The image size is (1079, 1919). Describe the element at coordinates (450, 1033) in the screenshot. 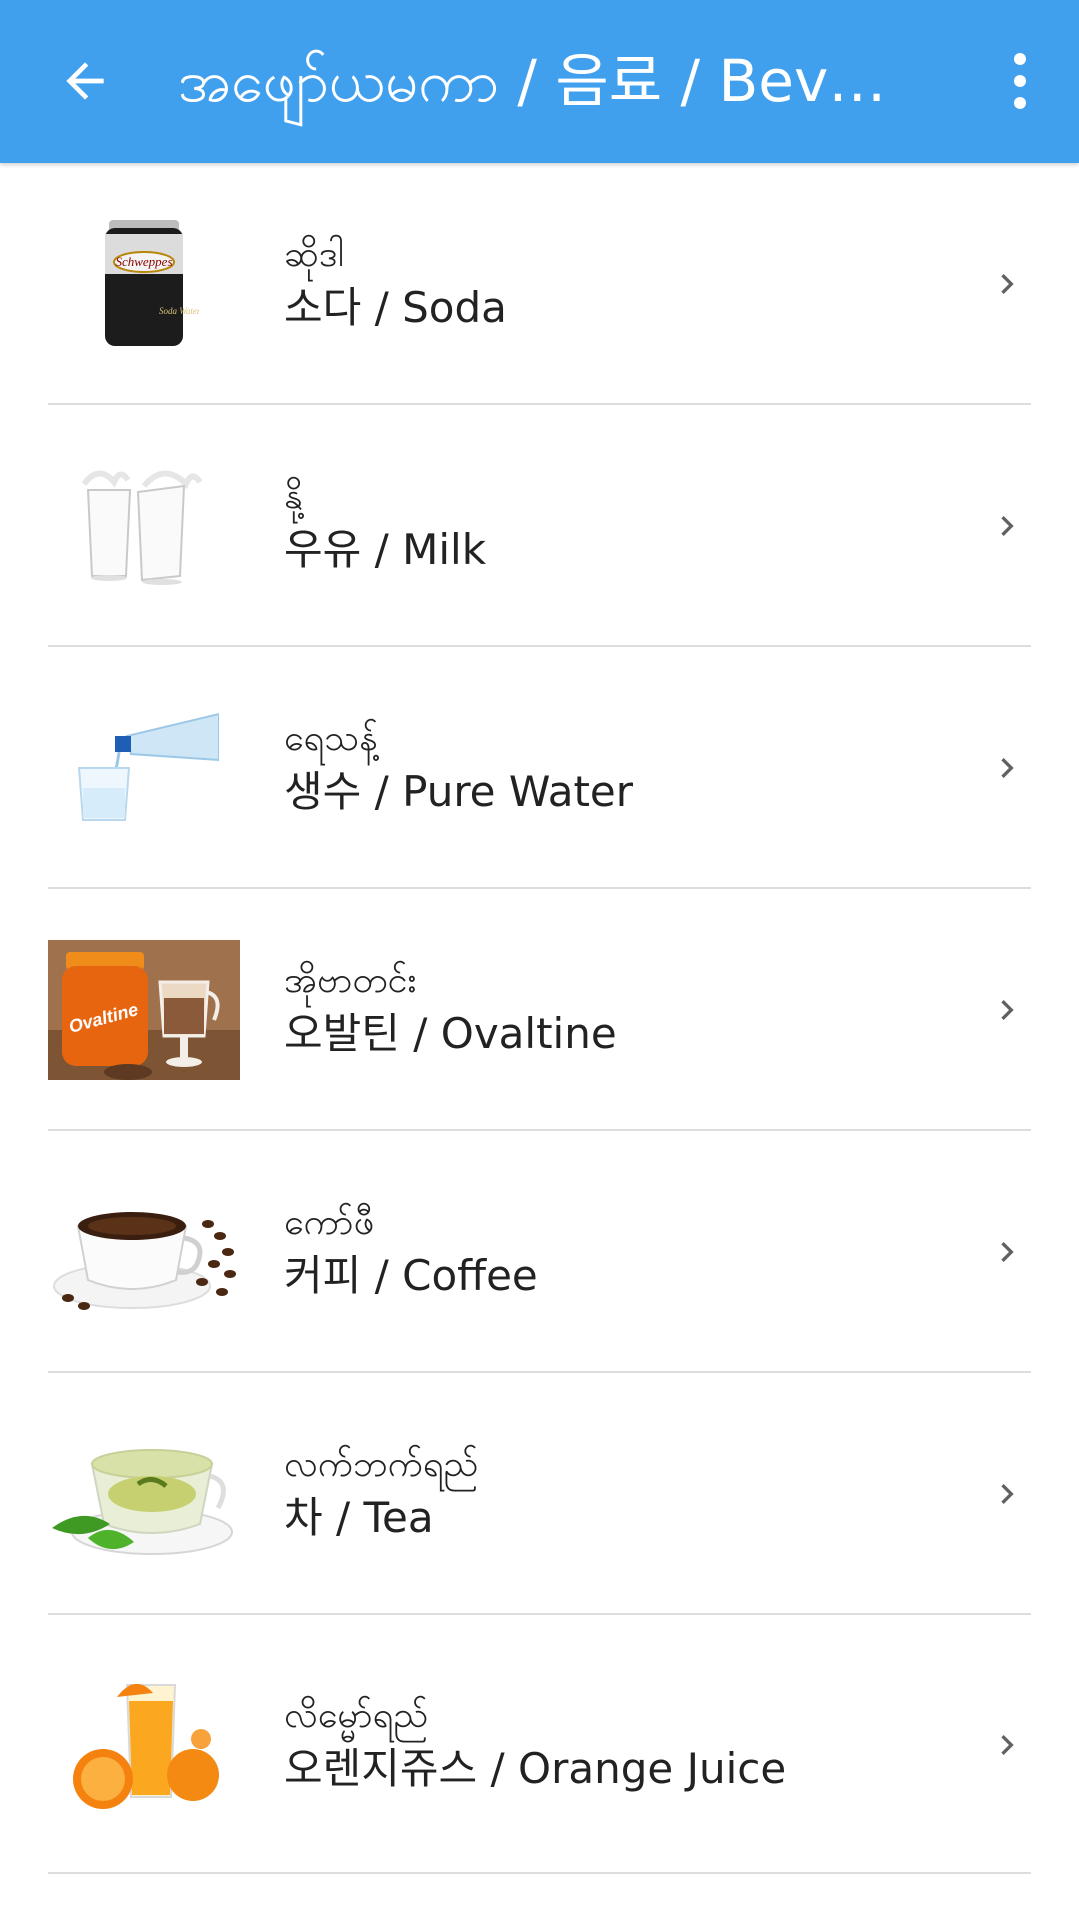

I see `item-label: 오발틴 / Ovaltine` at that location.